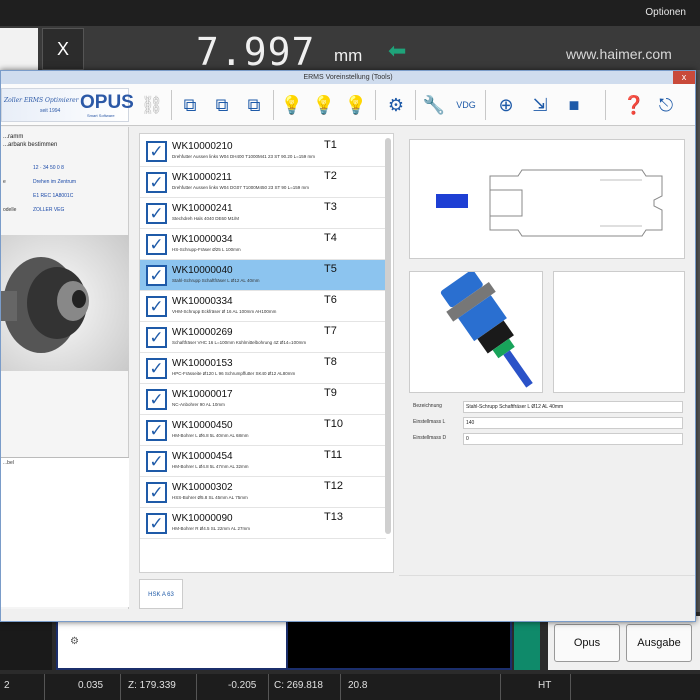  What do you see at coordinates (41, 100) in the screenshot?
I see `logo-script: Zoller ERMS Optimierer` at bounding box center [41, 100].